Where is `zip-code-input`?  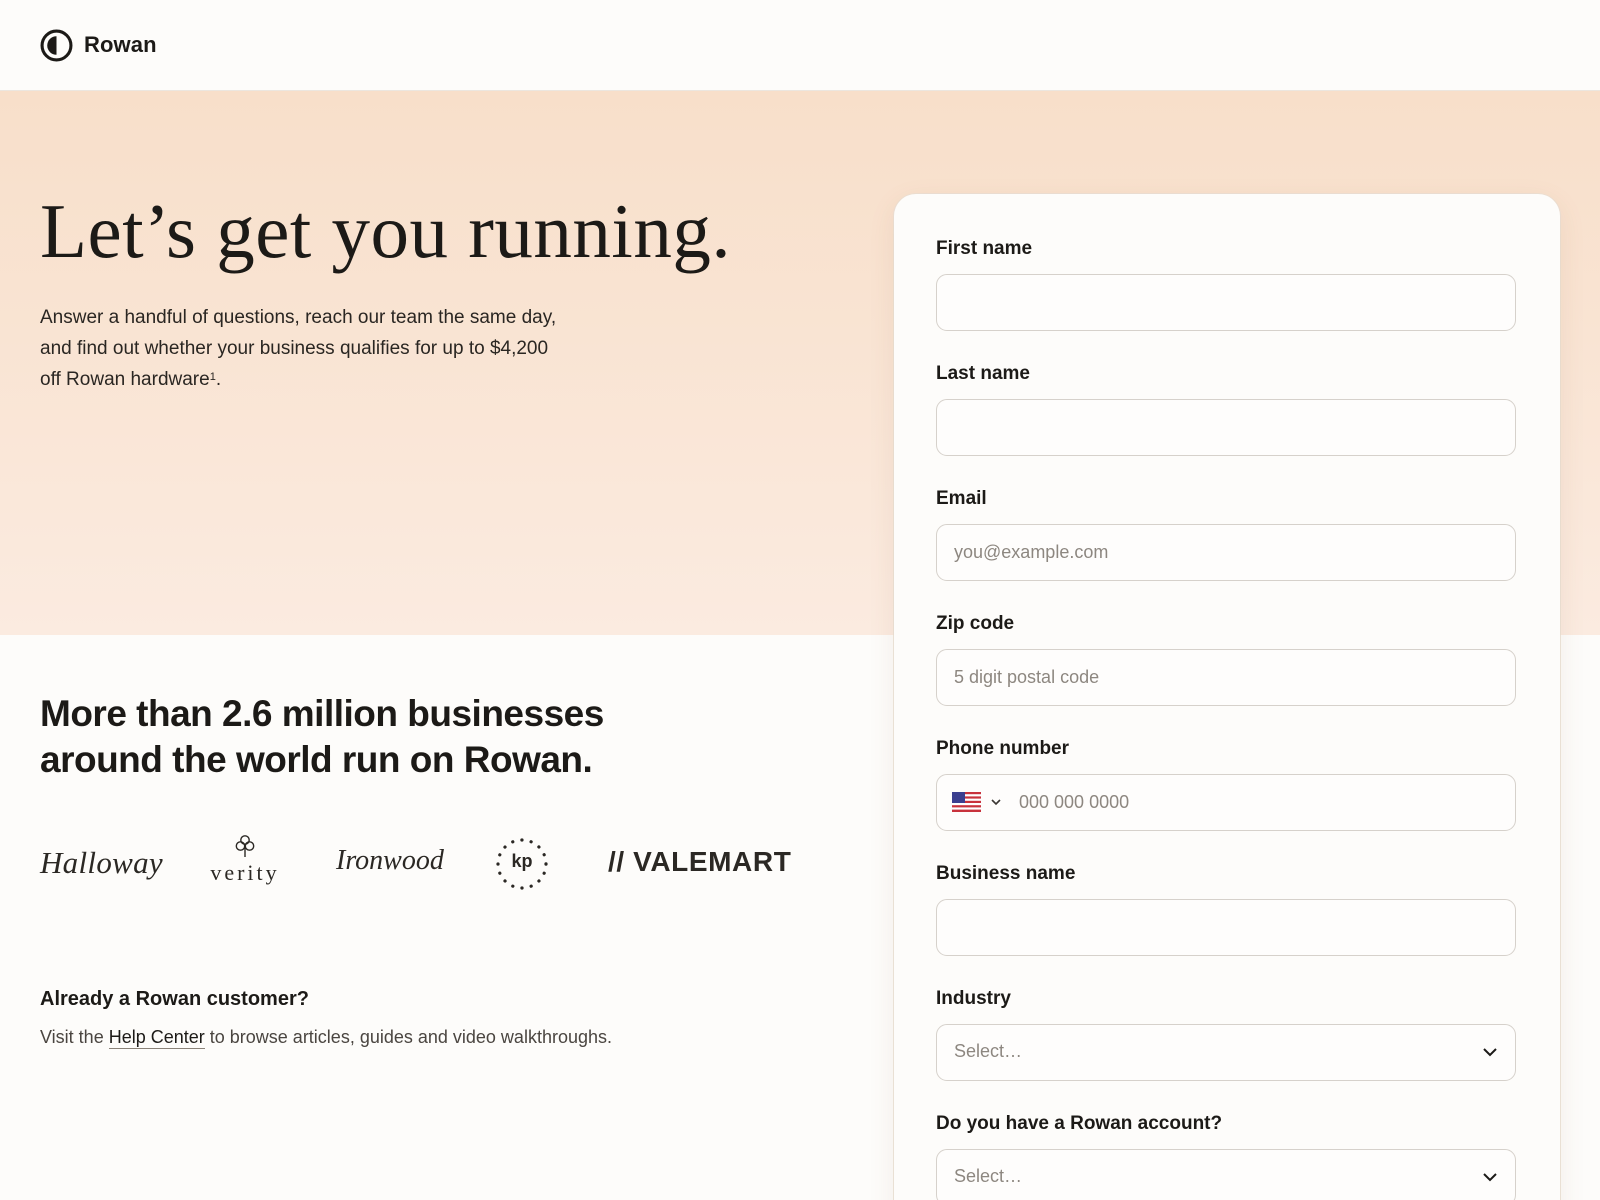
zip-code-input is located at coordinates (1226, 677).